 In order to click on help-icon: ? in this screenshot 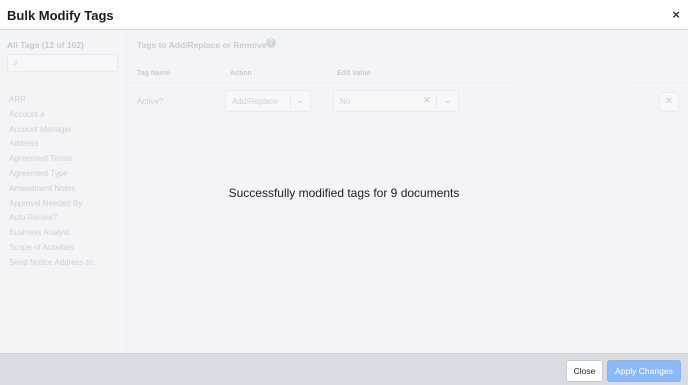, I will do `click(271, 43)`.